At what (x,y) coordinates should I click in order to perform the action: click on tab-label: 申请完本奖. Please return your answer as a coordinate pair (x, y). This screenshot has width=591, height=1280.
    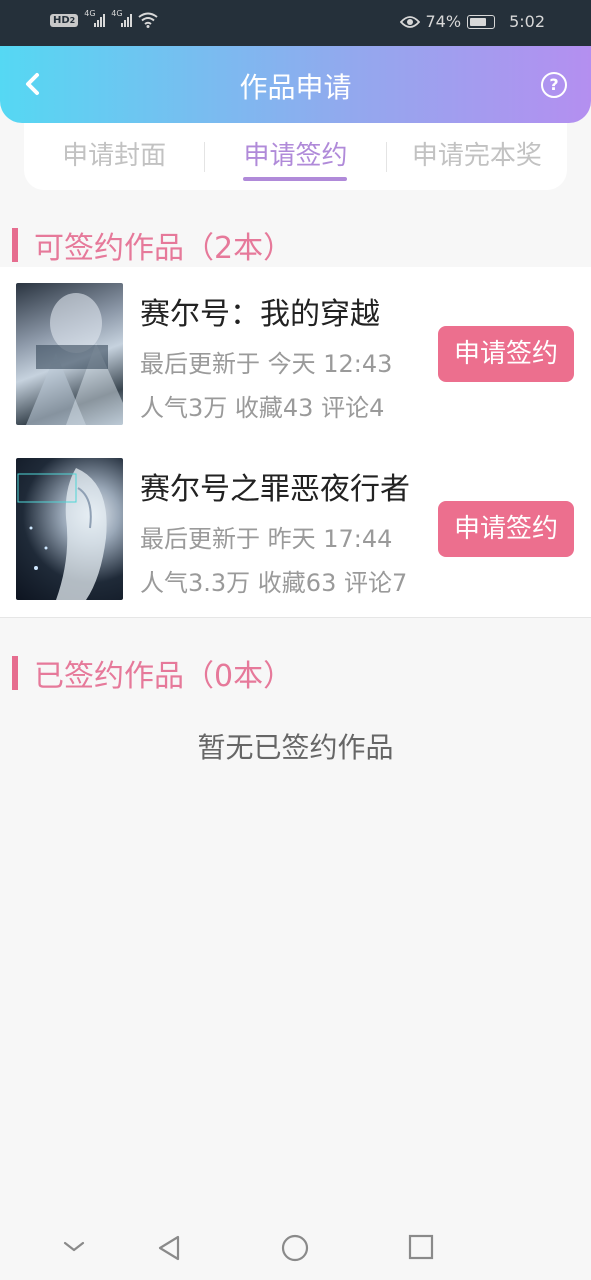
    Looking at the image, I should click on (476, 156).